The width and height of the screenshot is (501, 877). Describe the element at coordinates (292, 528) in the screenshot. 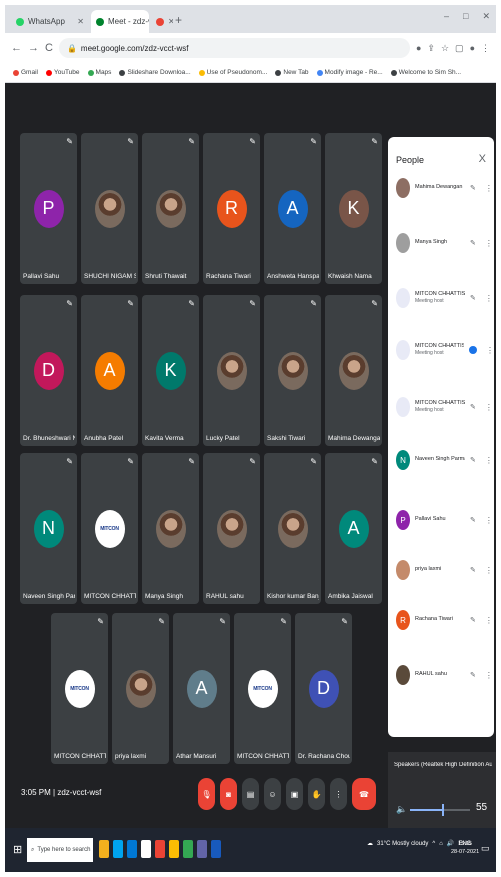

I see `participant-tile: ✎ Kishor kumar Banjare` at that location.